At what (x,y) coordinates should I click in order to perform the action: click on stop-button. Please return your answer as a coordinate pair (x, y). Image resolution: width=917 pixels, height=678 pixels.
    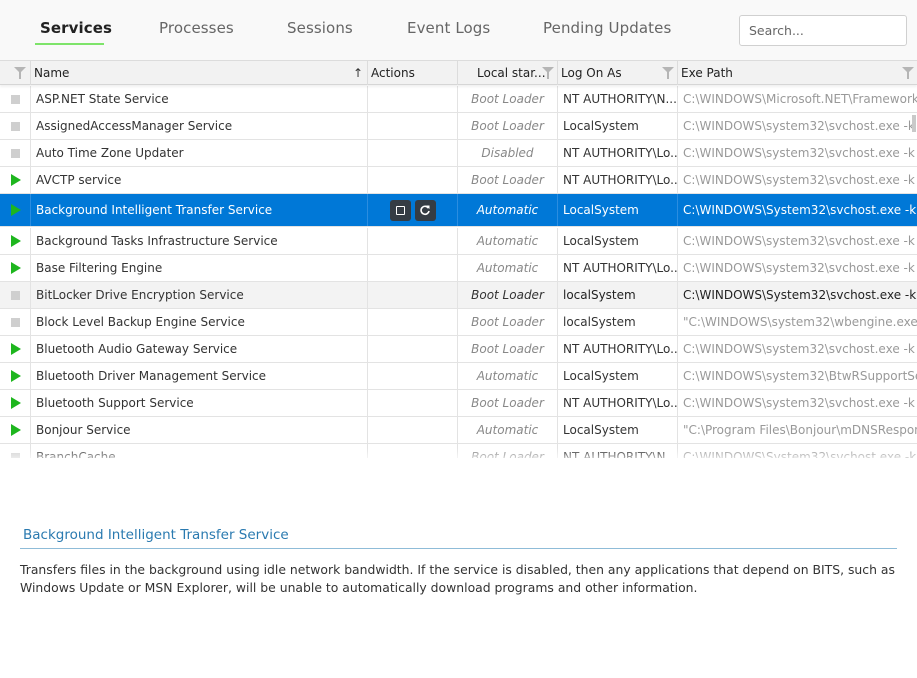
    Looking at the image, I should click on (400, 210).